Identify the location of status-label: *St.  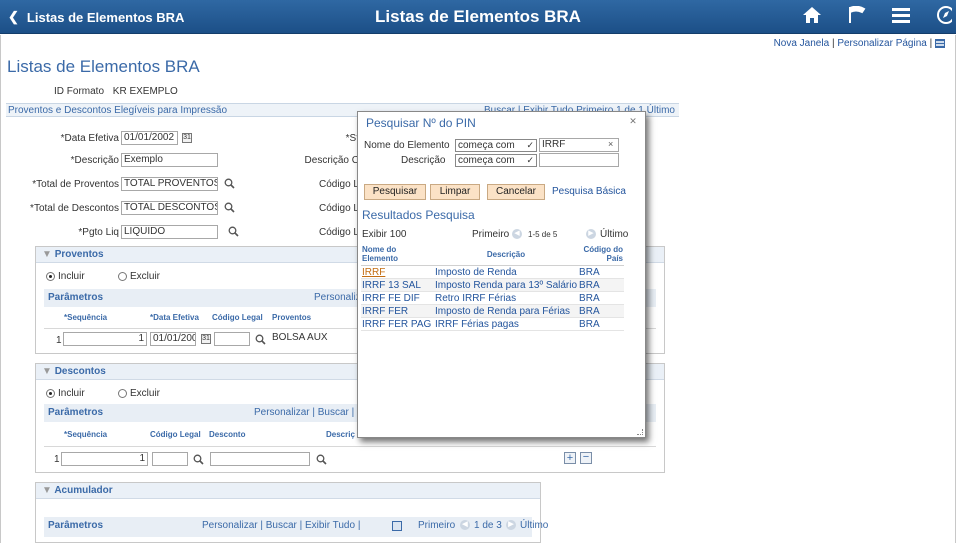
(352, 138).